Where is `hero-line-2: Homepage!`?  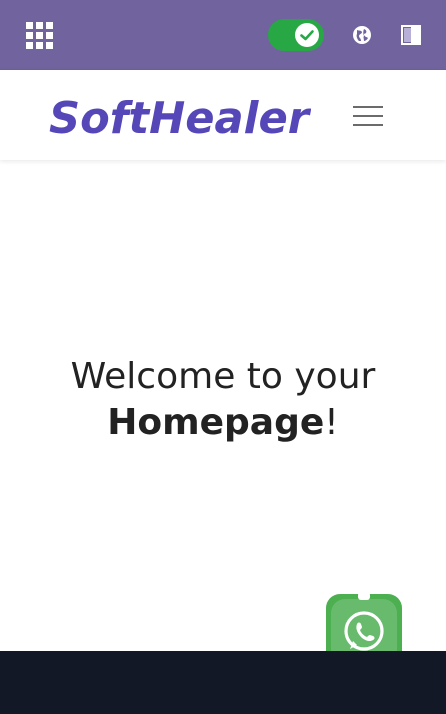 hero-line-2: Homepage! is located at coordinates (222, 422).